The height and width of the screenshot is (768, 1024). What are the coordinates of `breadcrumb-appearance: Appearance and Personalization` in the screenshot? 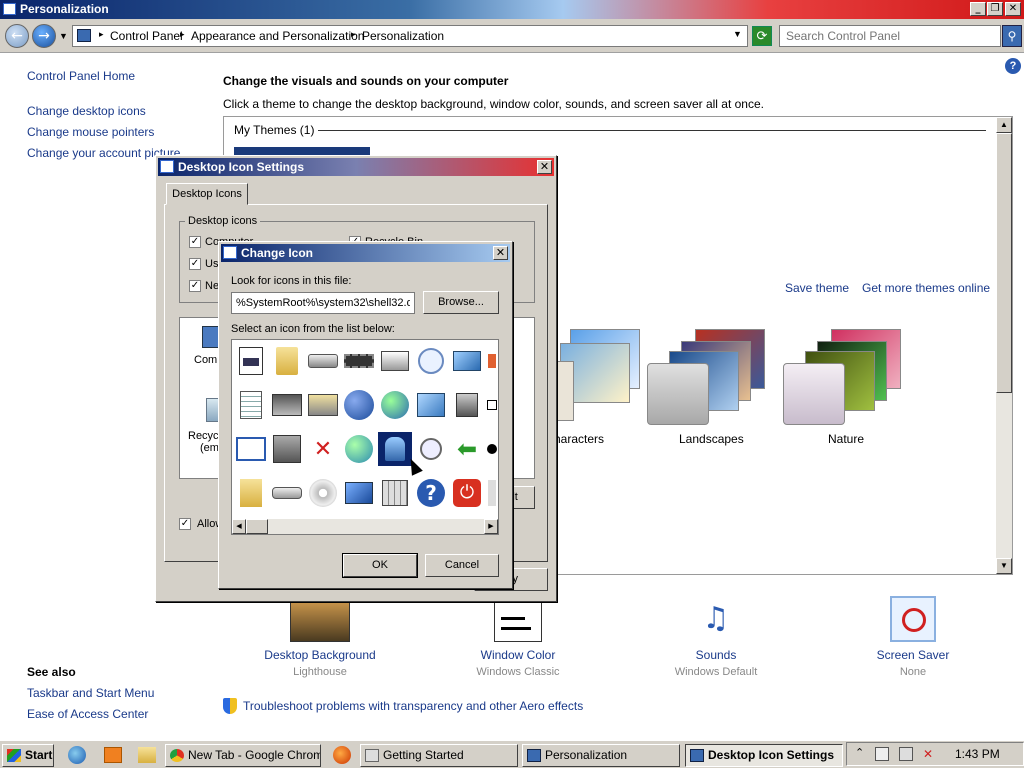 It's located at (277, 36).